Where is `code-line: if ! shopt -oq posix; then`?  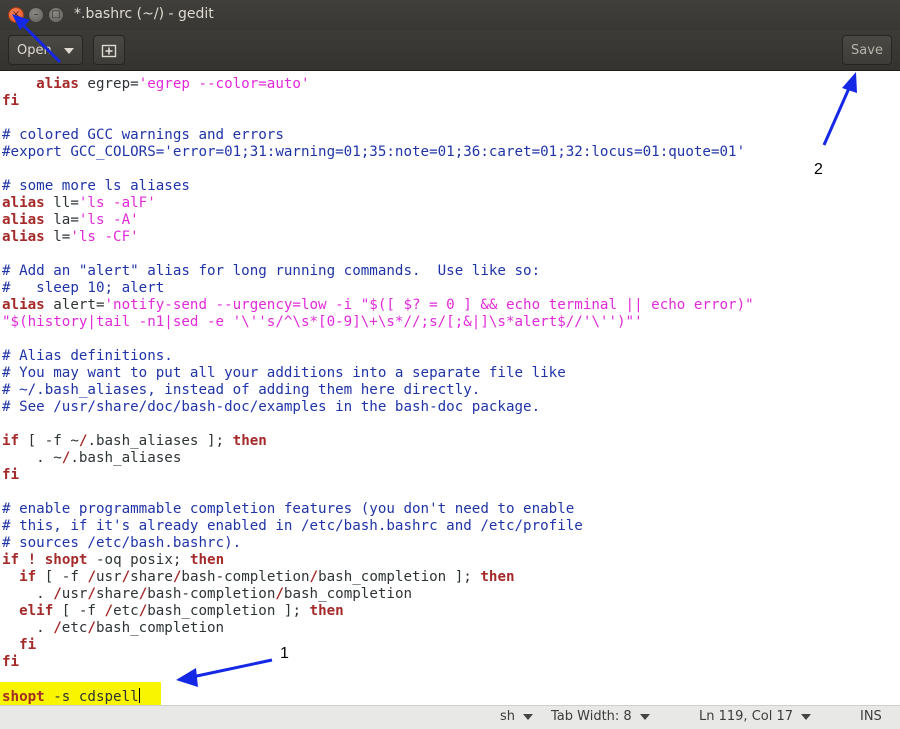
code-line: if ! shopt -oq posix; then is located at coordinates (113, 560).